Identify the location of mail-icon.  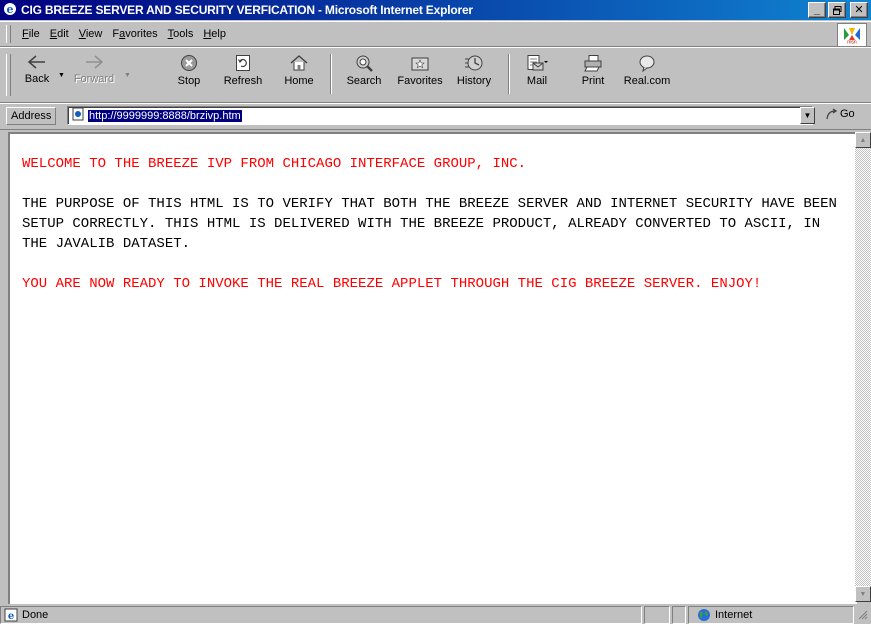
(537, 63).